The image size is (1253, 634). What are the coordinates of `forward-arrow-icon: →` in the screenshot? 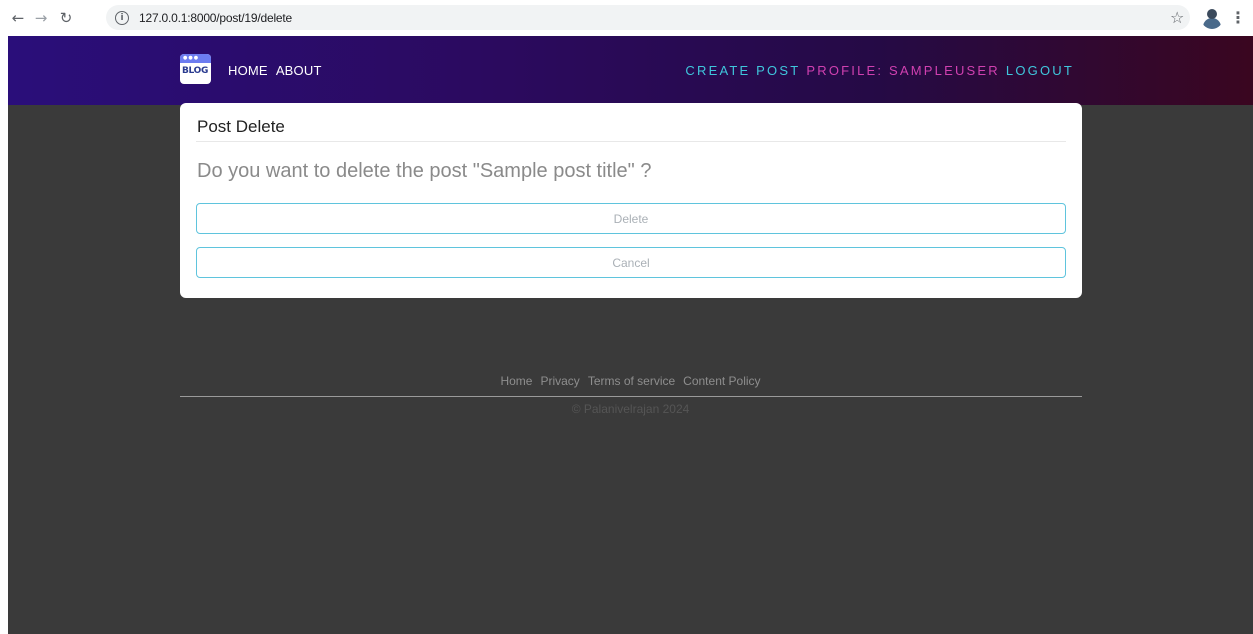 It's located at (41, 18).